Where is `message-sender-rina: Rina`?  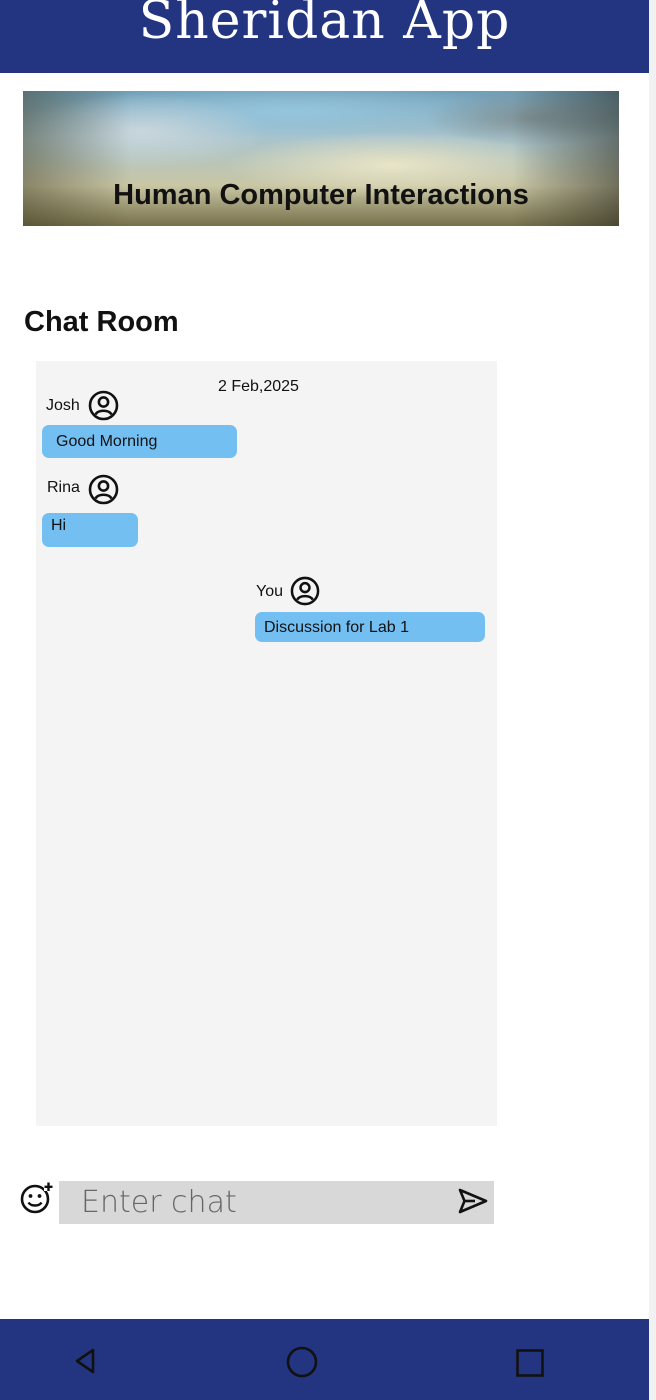 message-sender-rina: Rina is located at coordinates (63, 487).